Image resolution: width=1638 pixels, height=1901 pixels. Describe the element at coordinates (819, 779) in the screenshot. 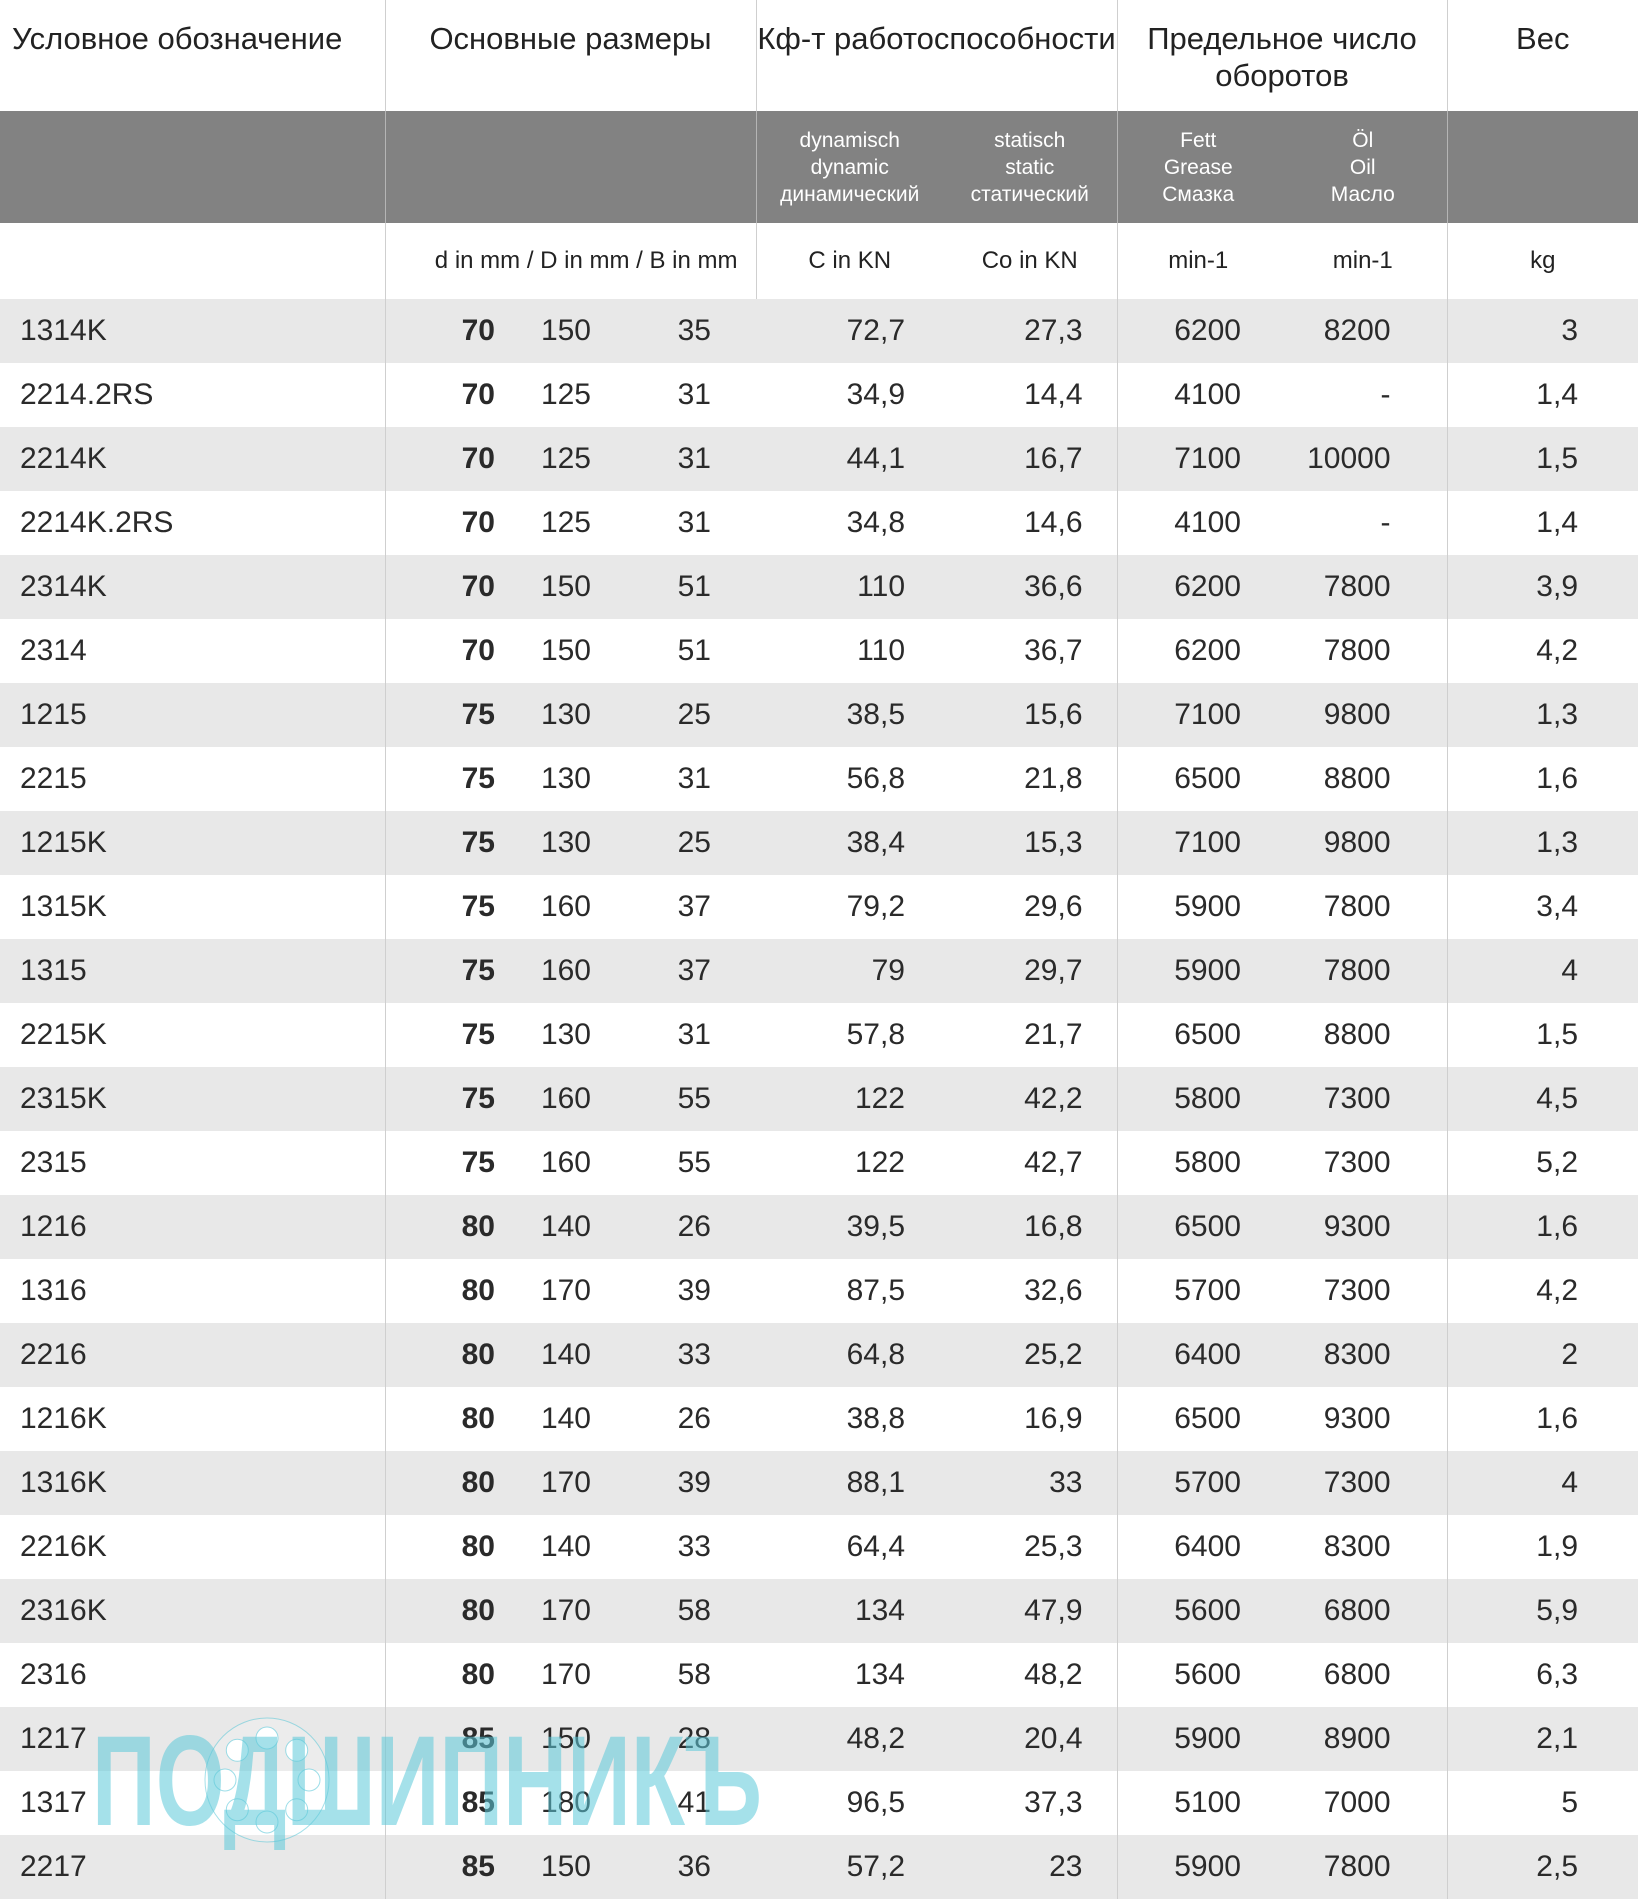

I see `table-row: 2215 75 130 31 56,8 21,8 6500 8800 1,6` at that location.